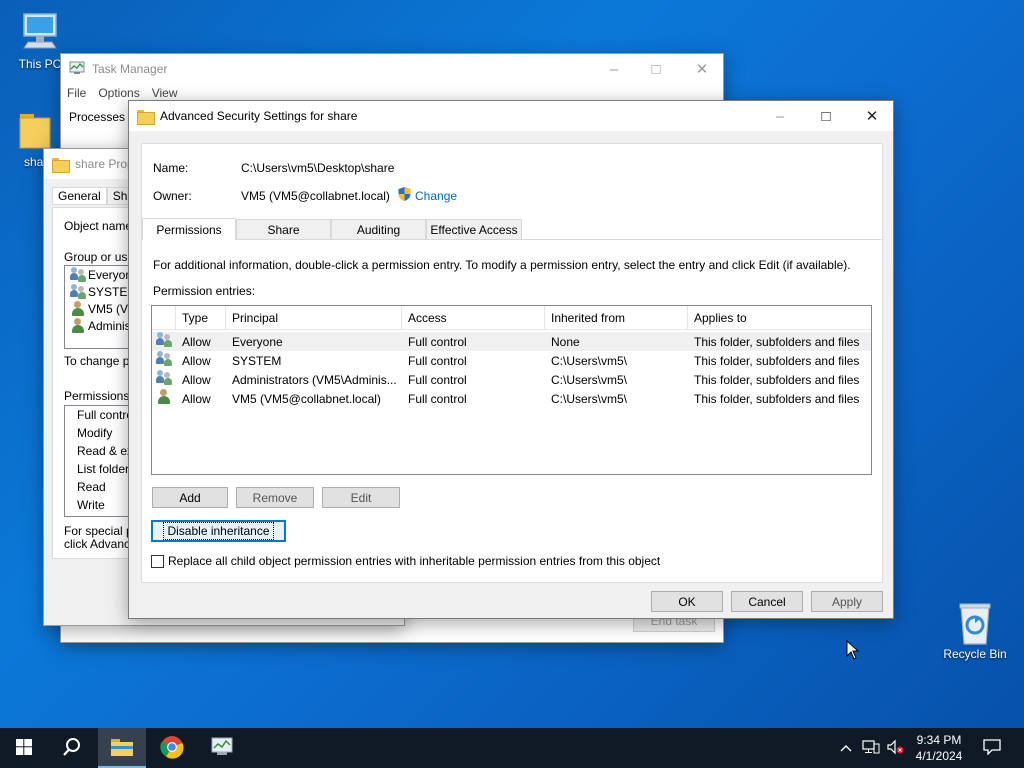  Describe the element at coordinates (847, 601) in the screenshot. I see `apply-button: Apply` at that location.